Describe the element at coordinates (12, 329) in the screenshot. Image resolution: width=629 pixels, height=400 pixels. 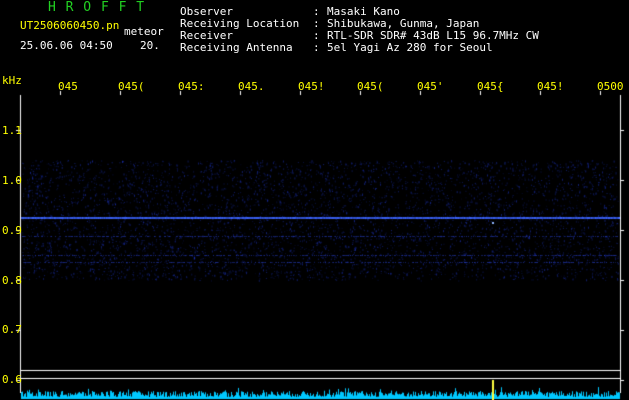
I see `freq-tick: 0.7` at that location.